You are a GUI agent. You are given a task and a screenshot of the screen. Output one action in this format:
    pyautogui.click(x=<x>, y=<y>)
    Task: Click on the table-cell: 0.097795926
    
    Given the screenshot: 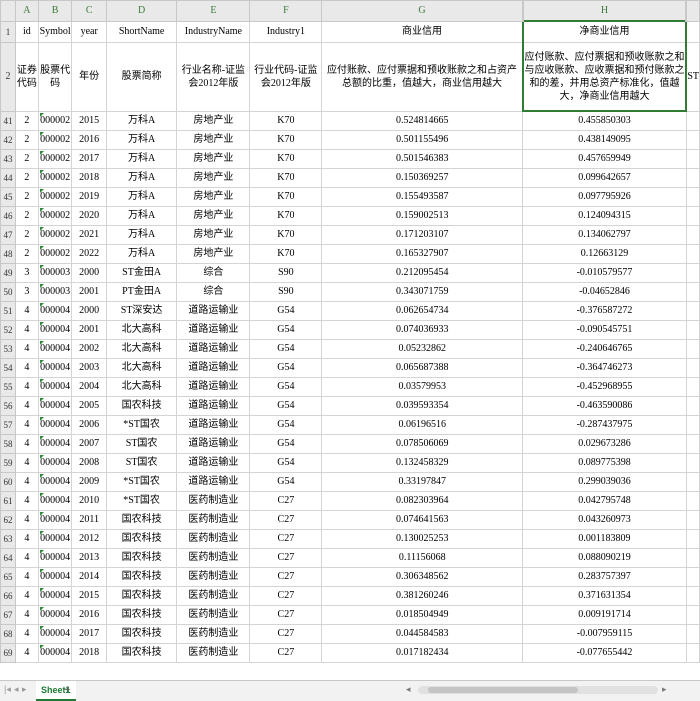 What is the action you would take?
    pyautogui.click(x=604, y=197)
    